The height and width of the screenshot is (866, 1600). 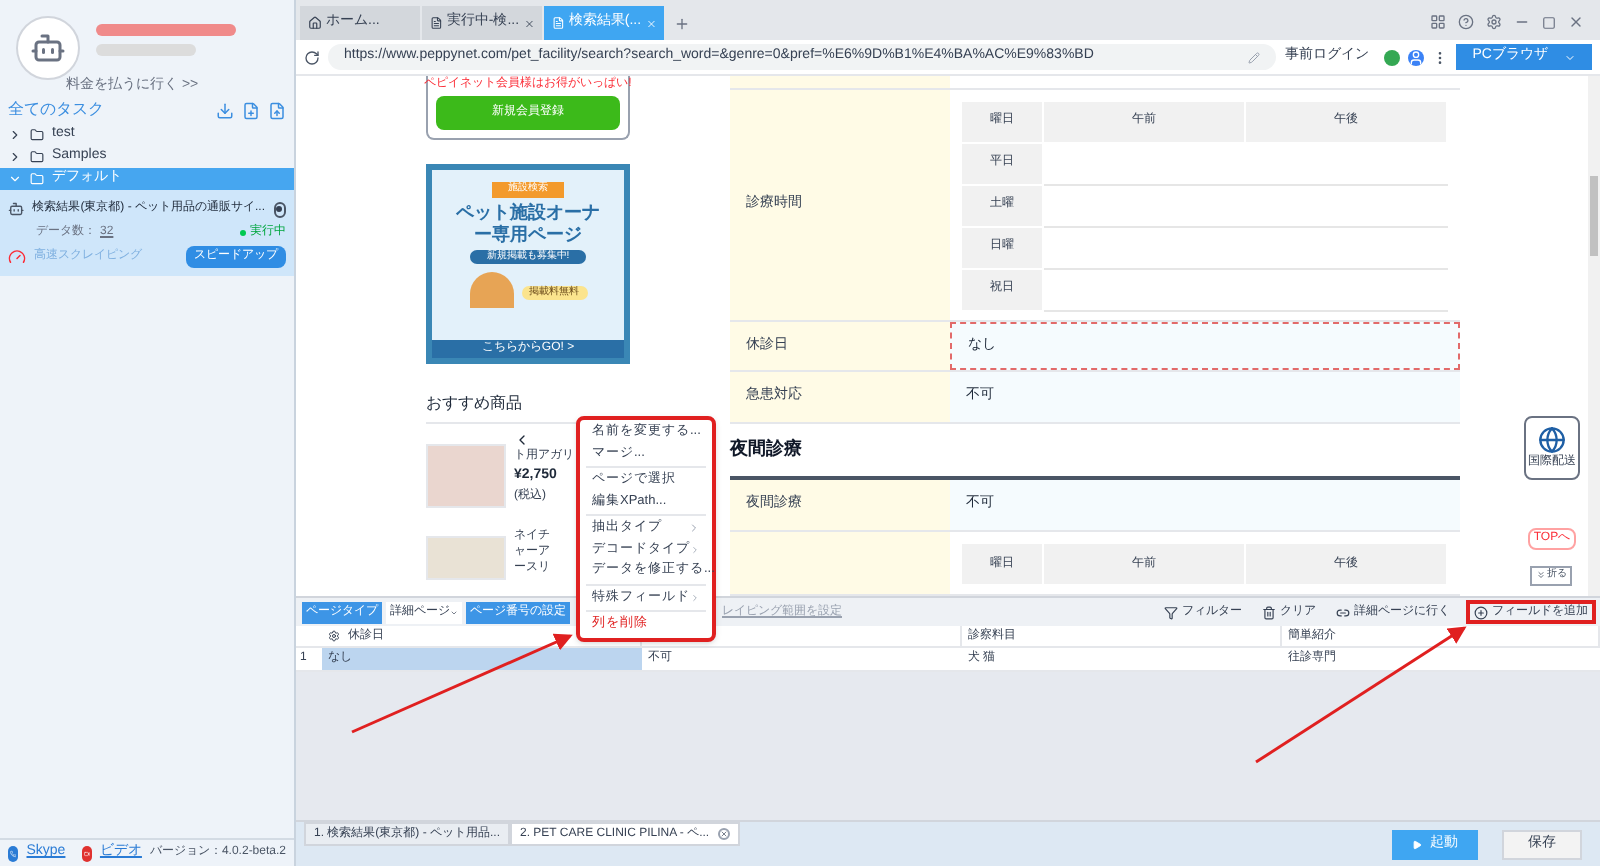 I want to click on home-icon, so click(x=315, y=23).